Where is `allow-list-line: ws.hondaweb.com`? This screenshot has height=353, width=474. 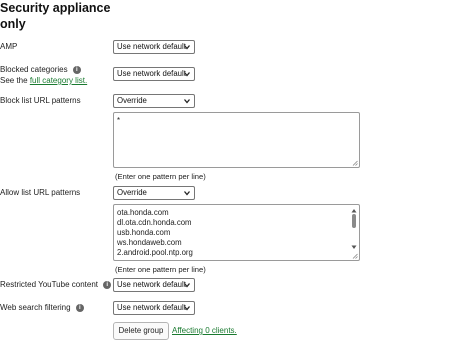 allow-list-line: ws.hondaweb.com is located at coordinates (149, 242).